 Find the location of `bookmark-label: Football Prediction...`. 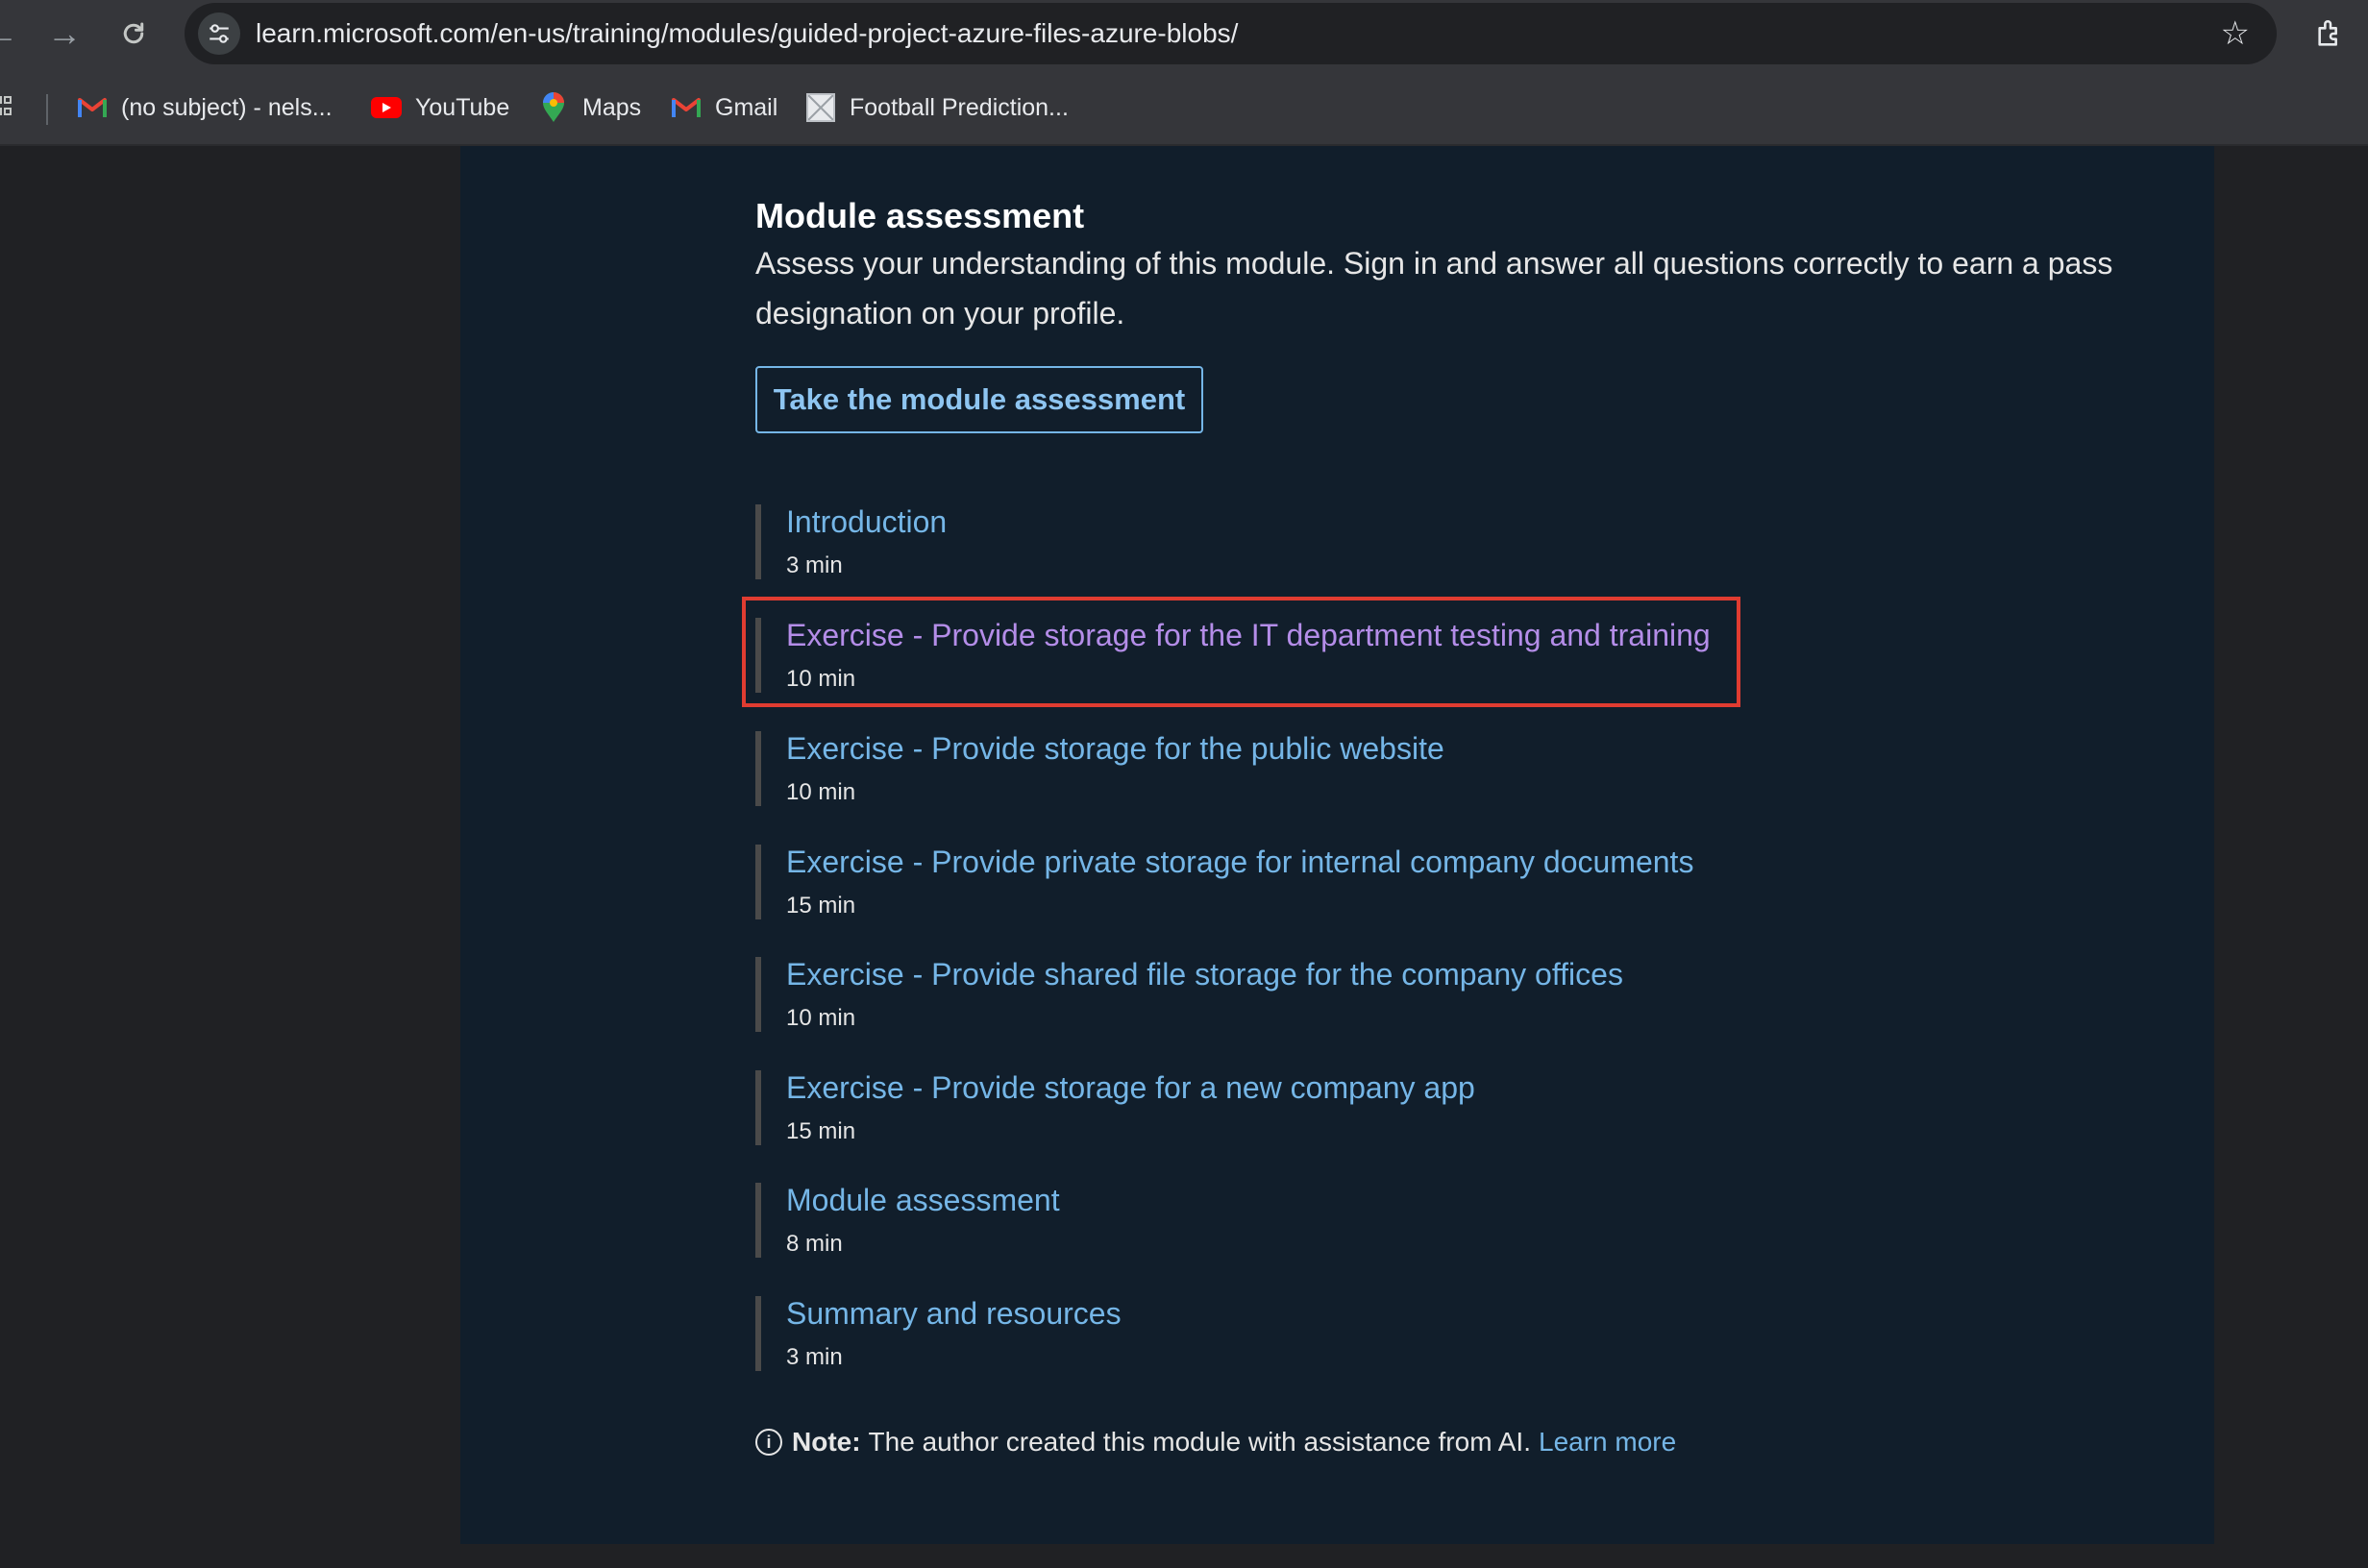

bookmark-label: Football Prediction... is located at coordinates (959, 107).